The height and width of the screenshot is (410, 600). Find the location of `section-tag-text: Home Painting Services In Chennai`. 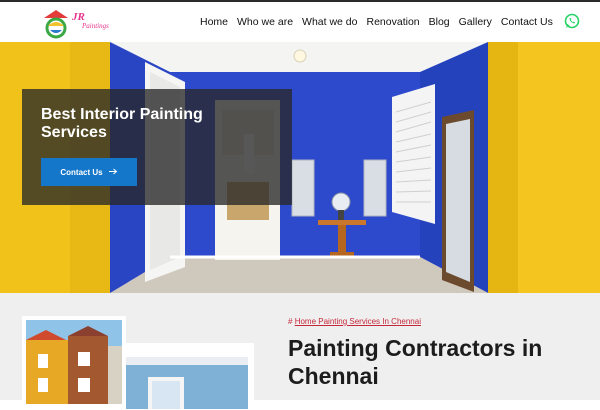

section-tag-text: Home Painting Services In Chennai is located at coordinates (357, 321).